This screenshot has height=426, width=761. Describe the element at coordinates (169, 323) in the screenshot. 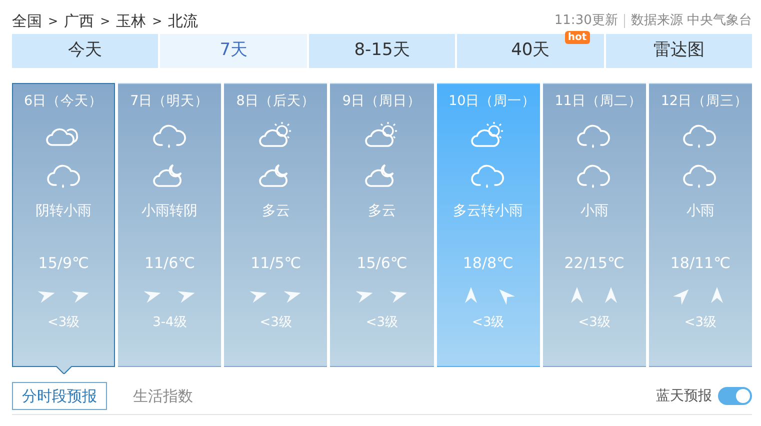

I see `wind-level: 3-4级` at that location.